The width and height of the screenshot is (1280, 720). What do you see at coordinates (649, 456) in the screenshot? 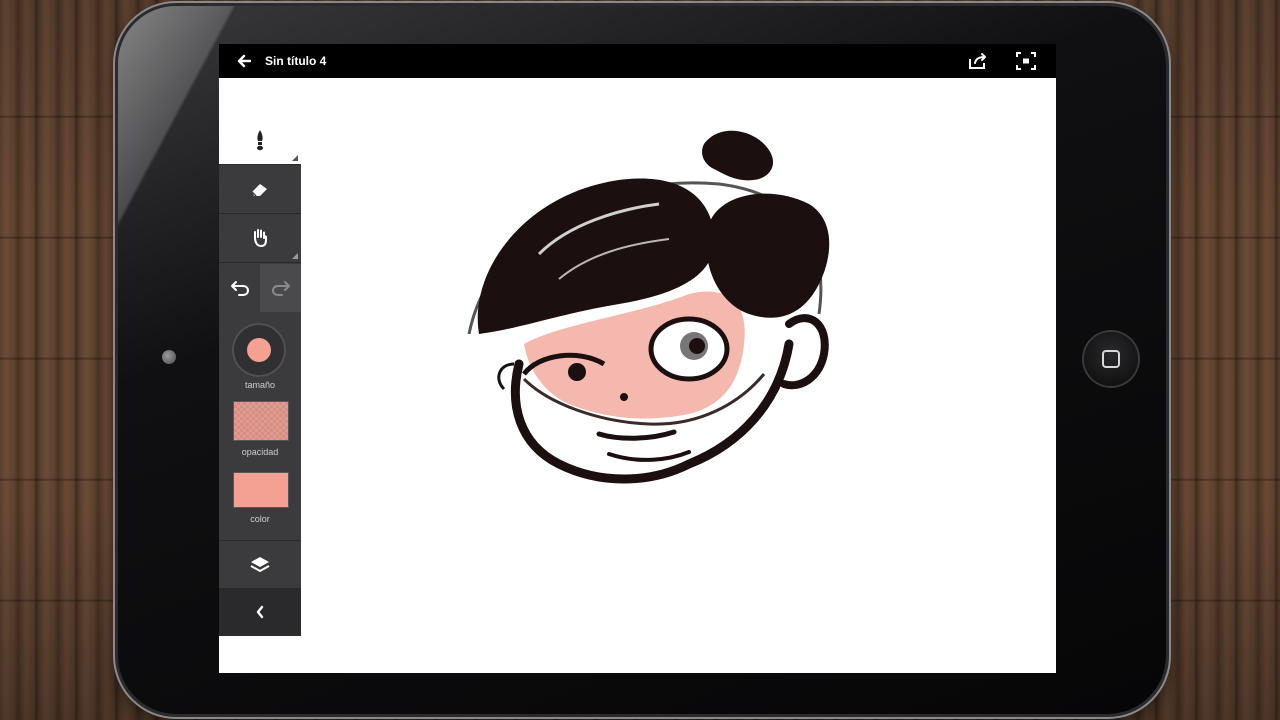
I see `chin` at bounding box center [649, 456].